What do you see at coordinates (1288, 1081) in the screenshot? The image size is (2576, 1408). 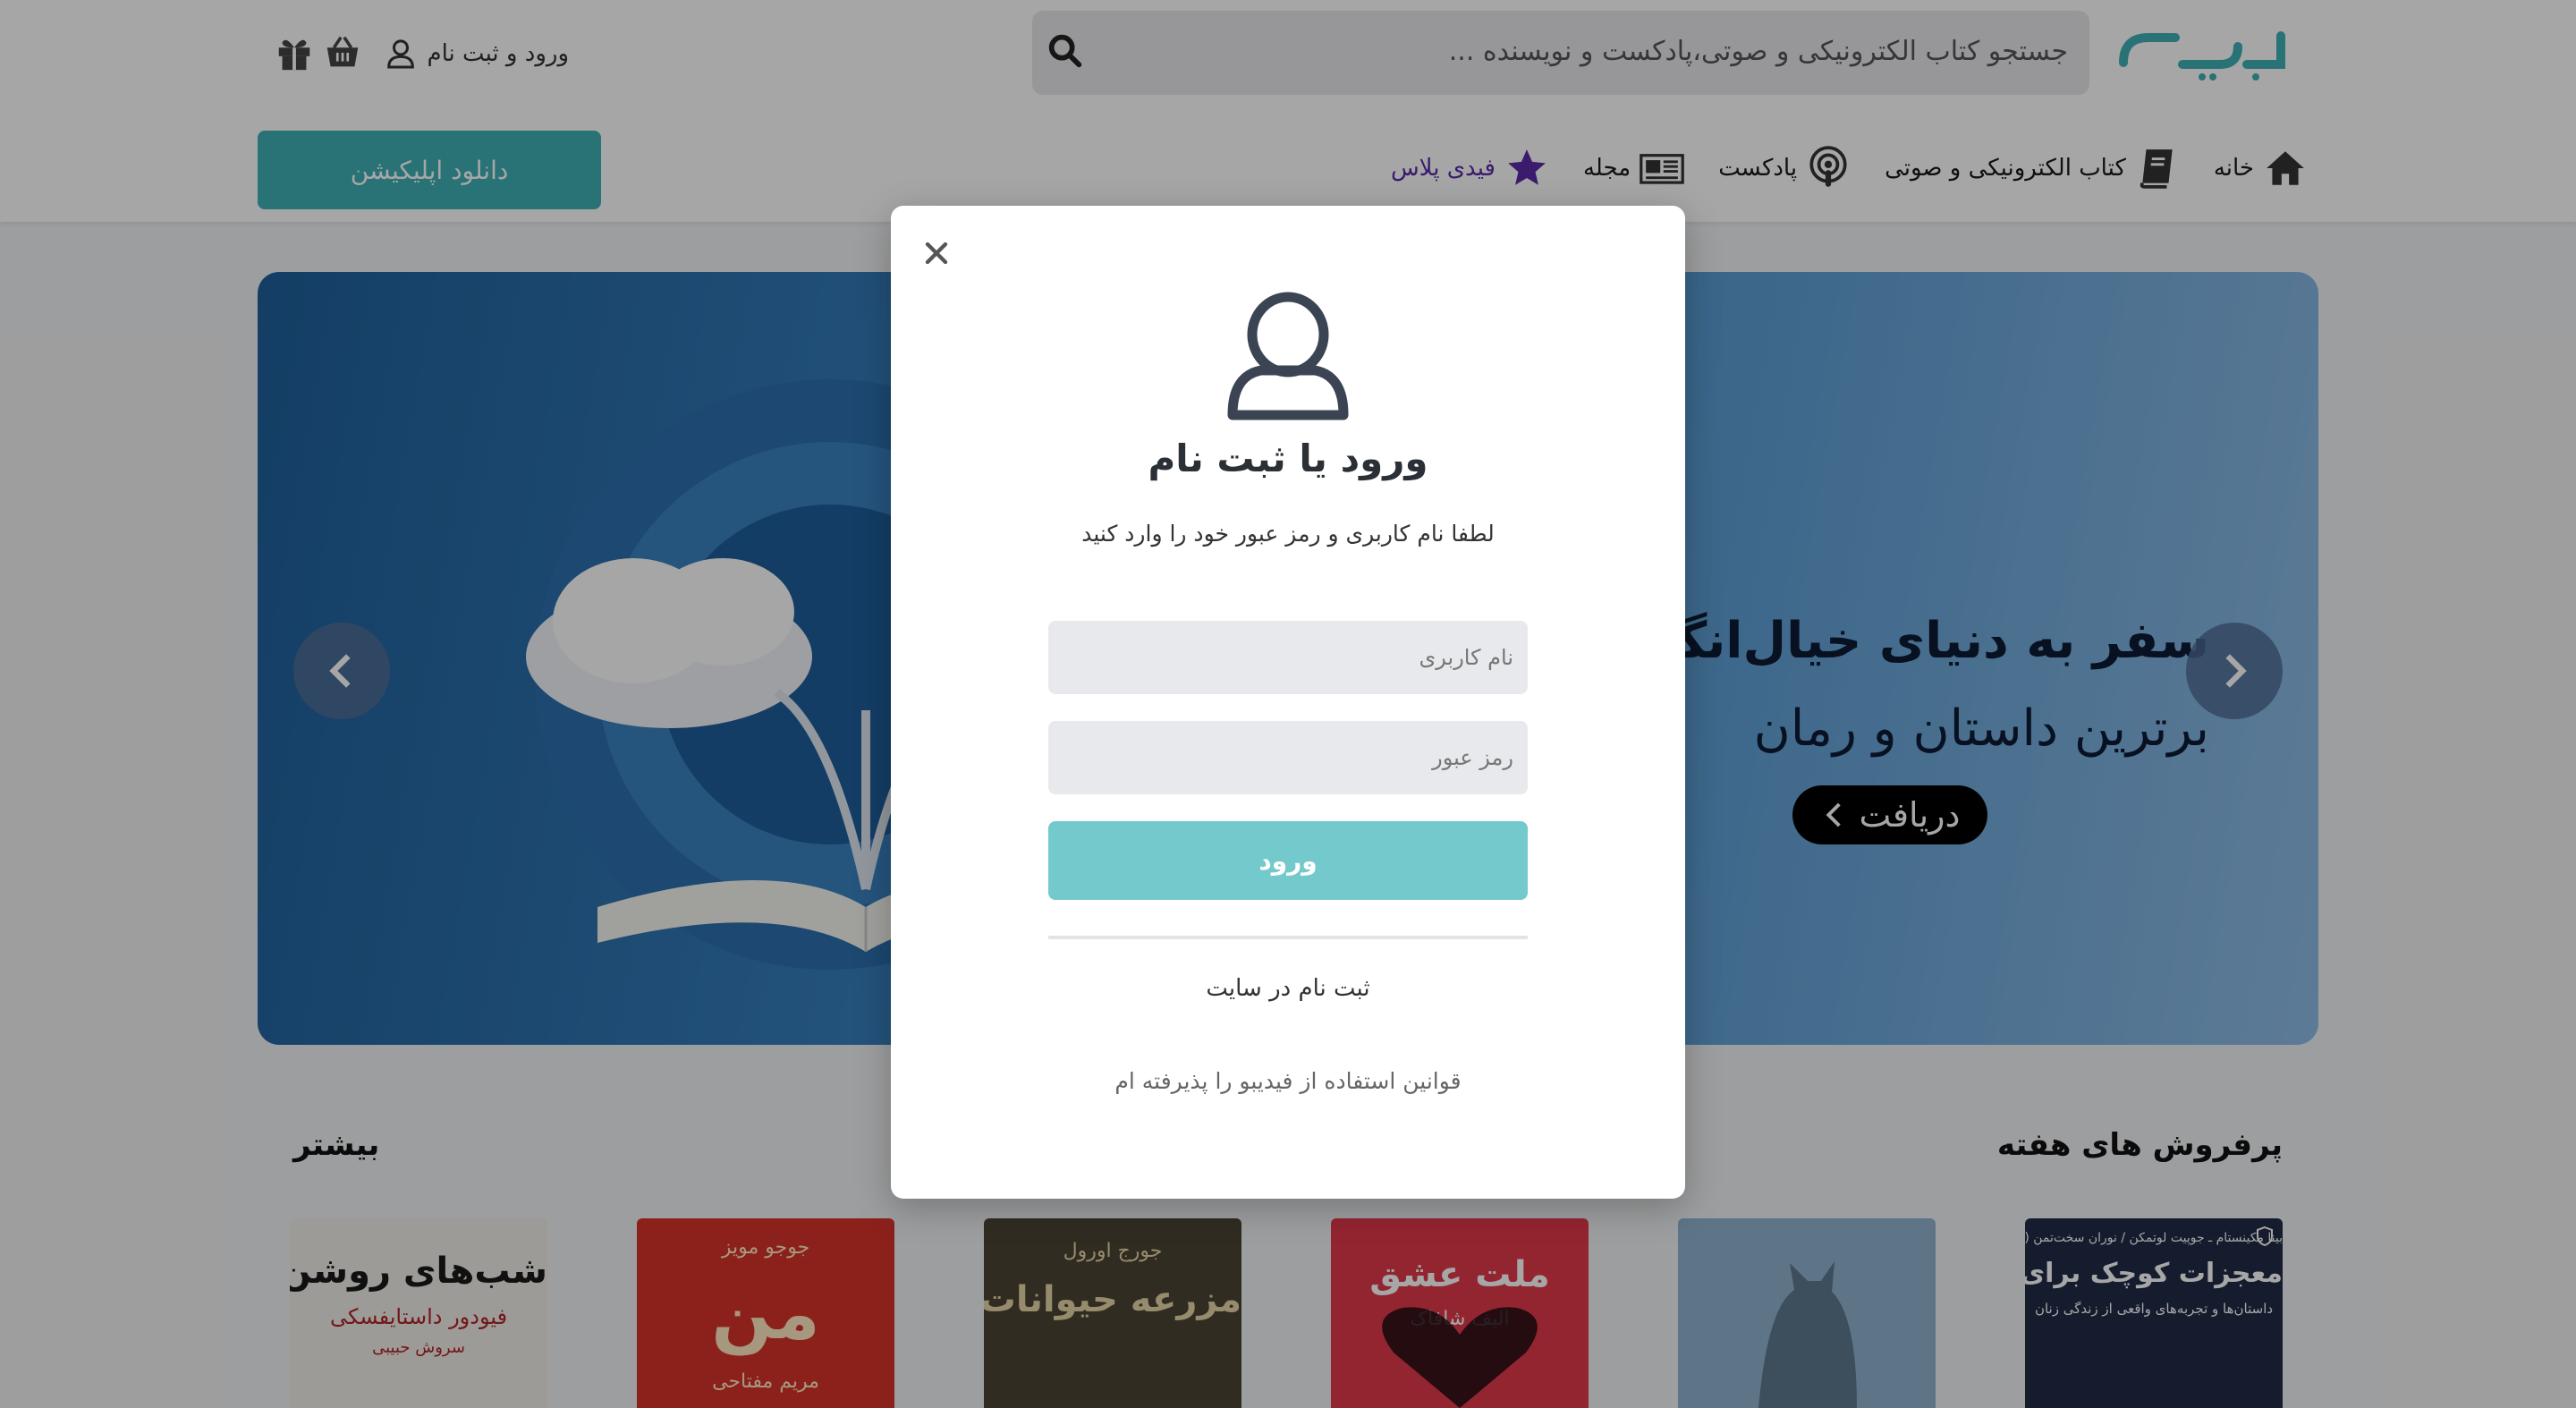 I see `terms-link: قوانین استفاده از فیدیبو را پذیرفته ام` at bounding box center [1288, 1081].